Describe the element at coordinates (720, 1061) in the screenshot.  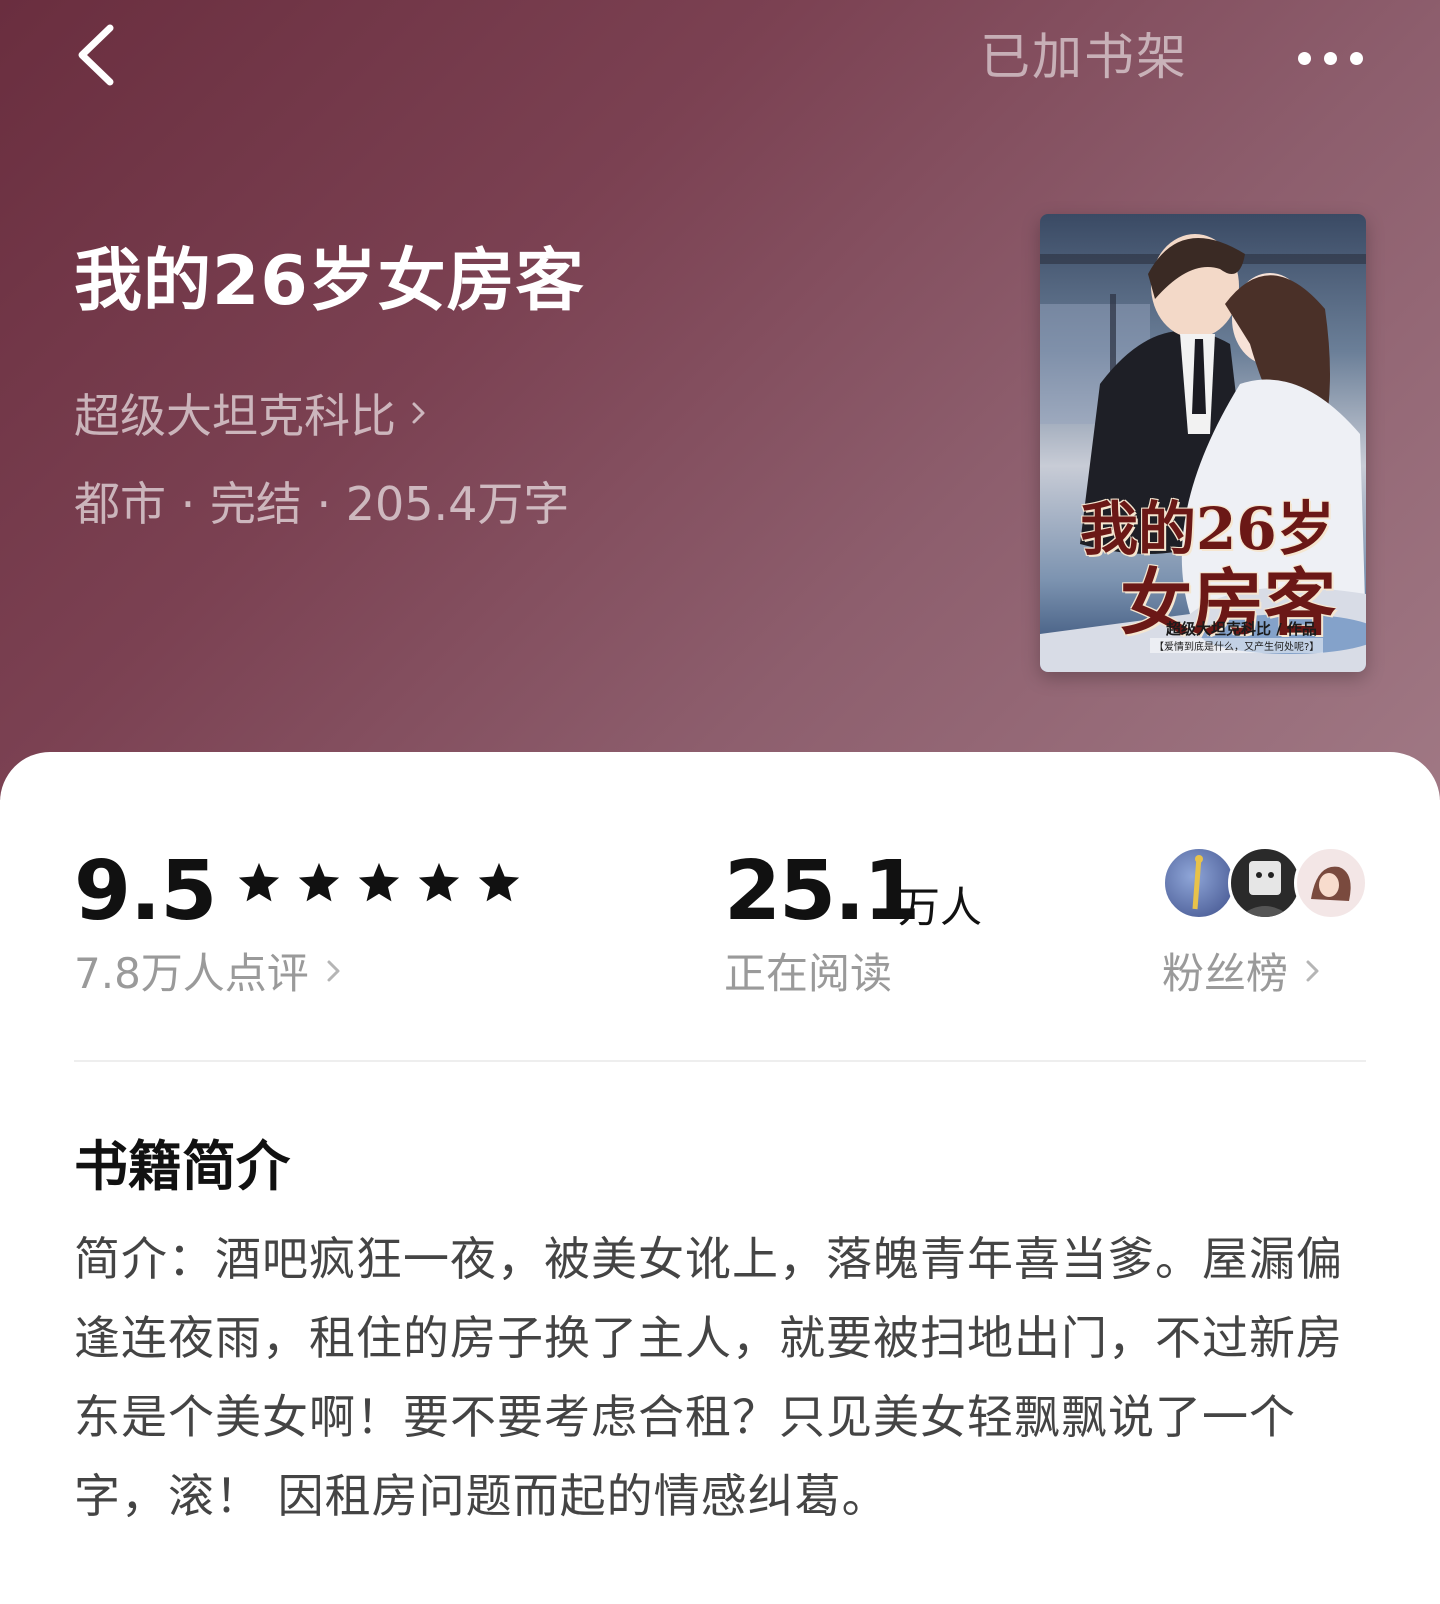
I see `divider` at that location.